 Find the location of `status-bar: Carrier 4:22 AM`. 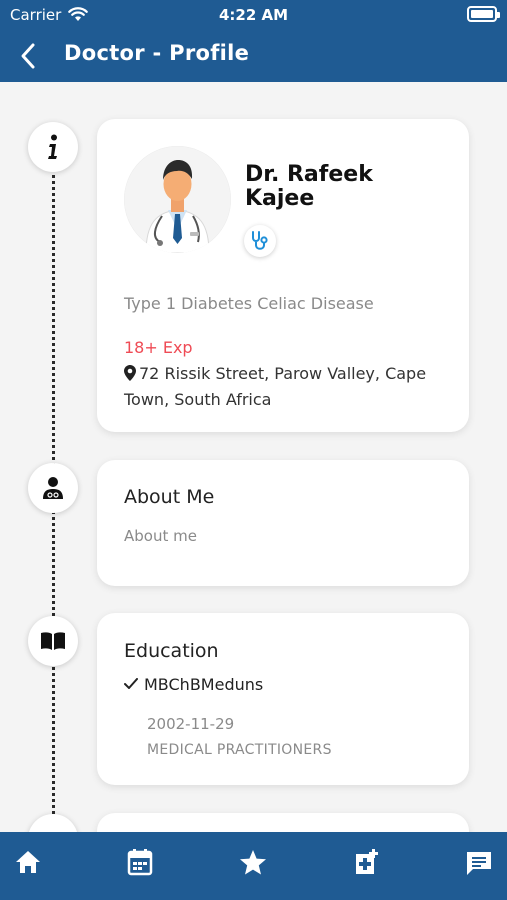

status-bar: Carrier 4:22 AM is located at coordinates (253, 15).